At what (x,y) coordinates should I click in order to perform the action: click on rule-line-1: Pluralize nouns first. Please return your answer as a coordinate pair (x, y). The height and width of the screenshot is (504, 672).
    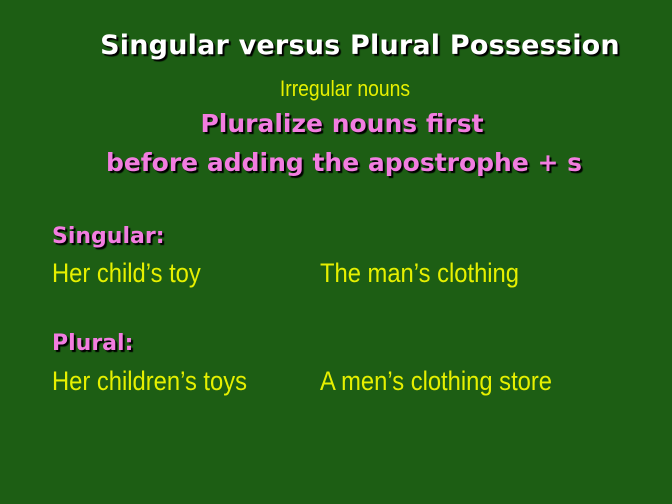
    Looking at the image, I should click on (342, 123).